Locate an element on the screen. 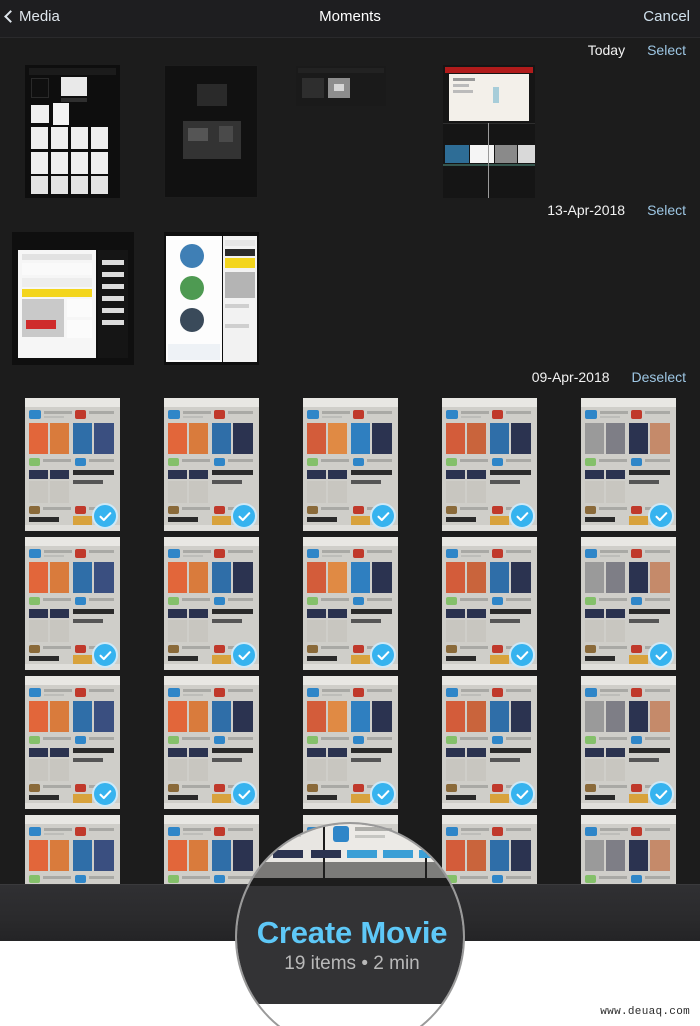  section-deselect-button: Deselect is located at coordinates (659, 377).